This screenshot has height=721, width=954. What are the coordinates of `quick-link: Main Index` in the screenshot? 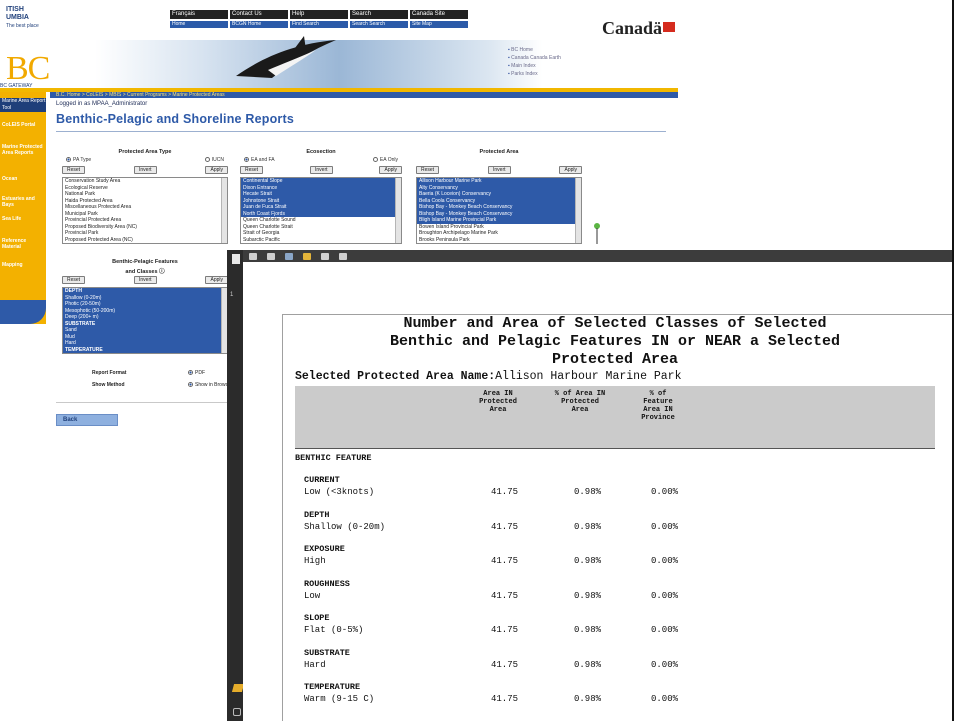 It's located at (534, 66).